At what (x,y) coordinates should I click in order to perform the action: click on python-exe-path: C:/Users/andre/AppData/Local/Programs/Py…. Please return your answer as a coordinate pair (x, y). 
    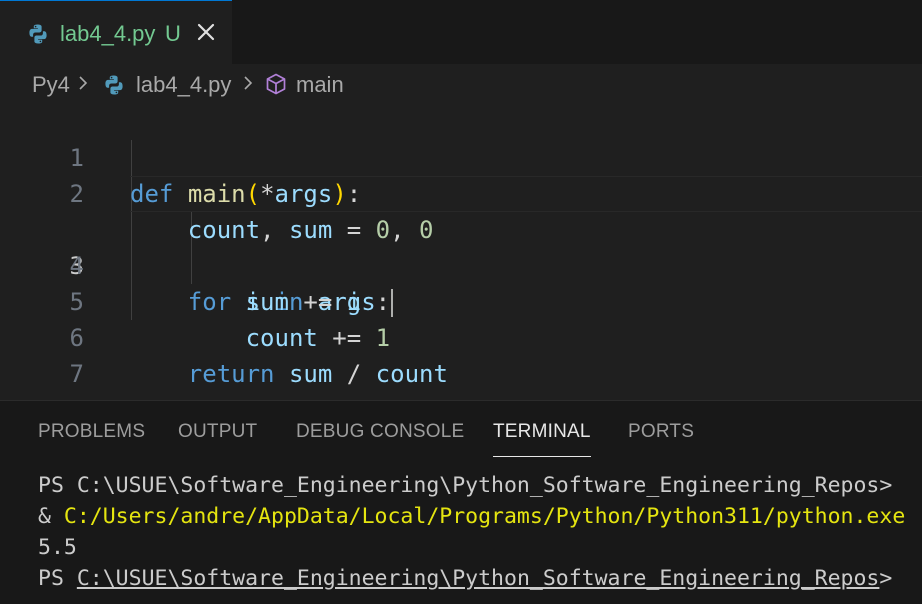
    Looking at the image, I should click on (484, 516).